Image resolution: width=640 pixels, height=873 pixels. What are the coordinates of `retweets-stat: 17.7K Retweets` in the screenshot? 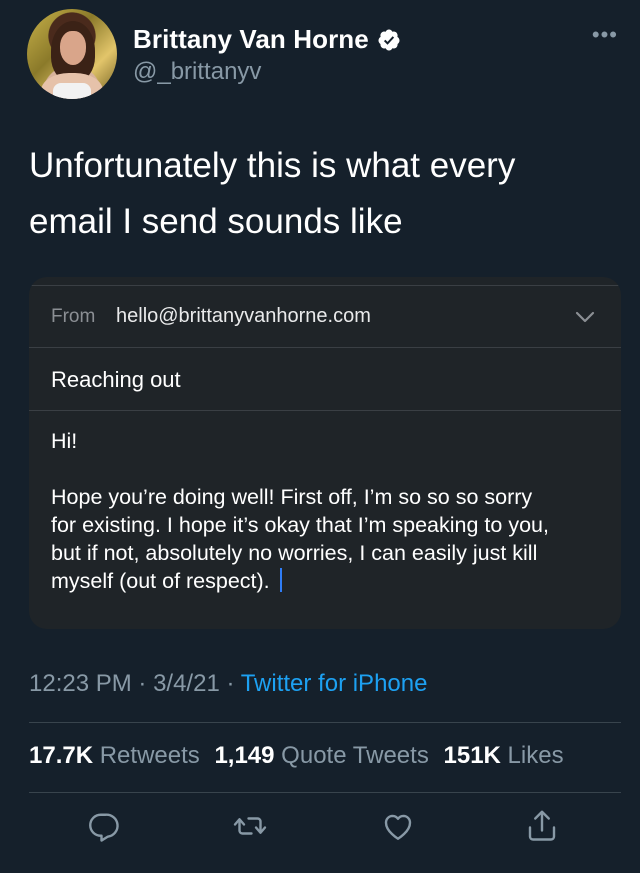 It's located at (118, 755).